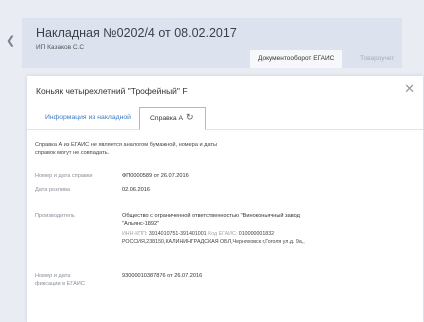 Image resolution: width=424 pixels, height=322 pixels. Describe the element at coordinates (167, 118) in the screenshot. I see `tab-spravka-a-label: Справка А` at that location.